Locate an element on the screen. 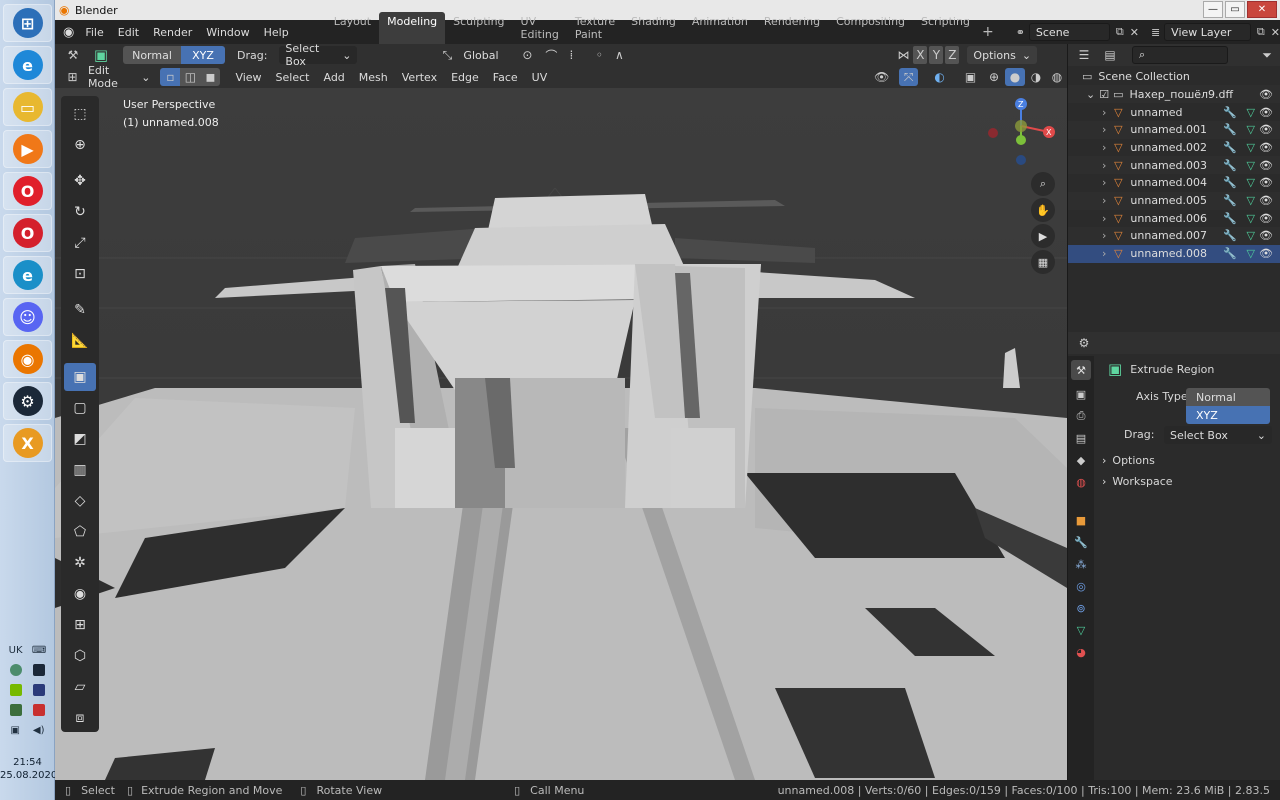 The width and height of the screenshot is (1280, 800). overlay-icon: ◐ is located at coordinates (939, 77).